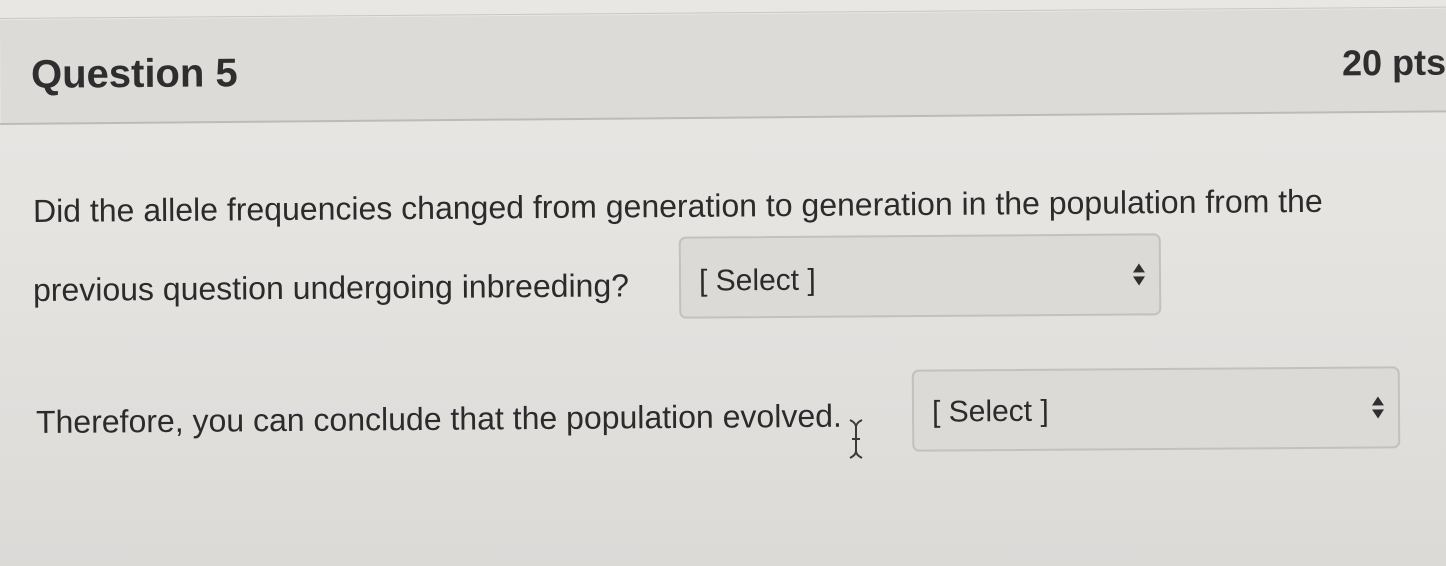 Image resolution: width=1446 pixels, height=566 pixels. Describe the element at coordinates (1156, 409) in the screenshot. I see `evolved-answer-select: [ Select ]` at that location.